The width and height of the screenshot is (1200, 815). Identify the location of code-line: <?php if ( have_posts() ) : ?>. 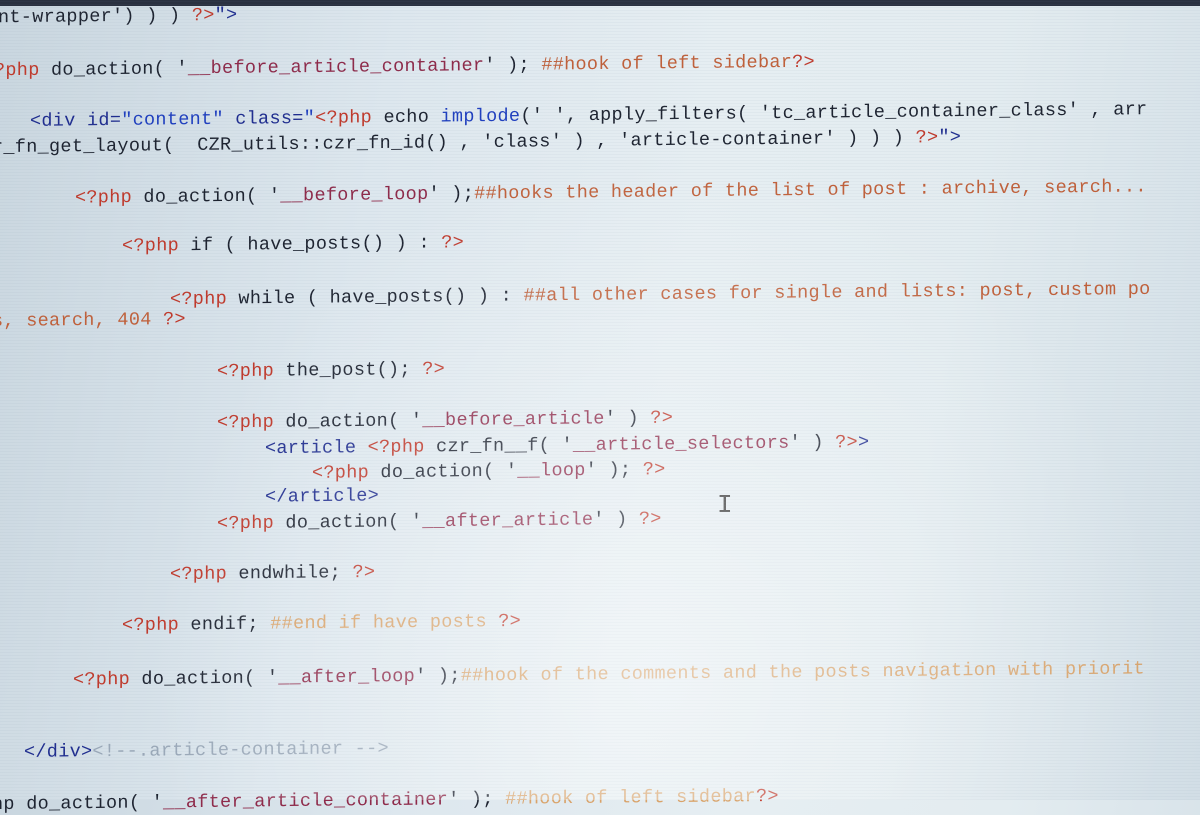
(293, 244).